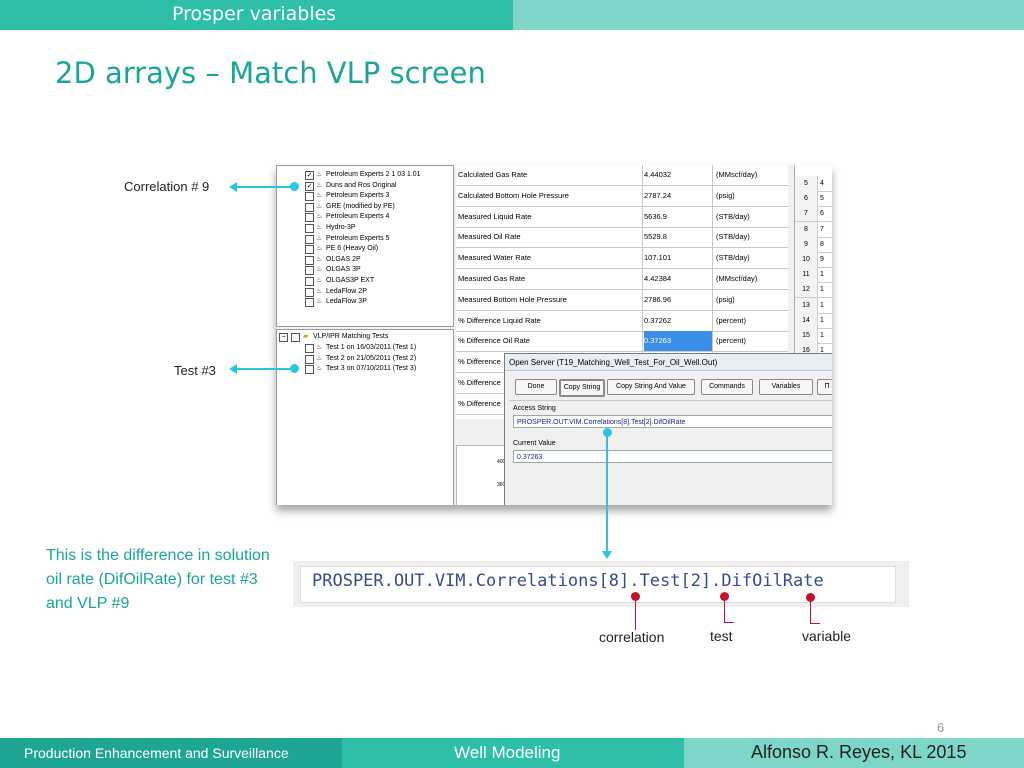 This screenshot has height=768, width=1024. I want to click on variables-button: Variables, so click(786, 387).